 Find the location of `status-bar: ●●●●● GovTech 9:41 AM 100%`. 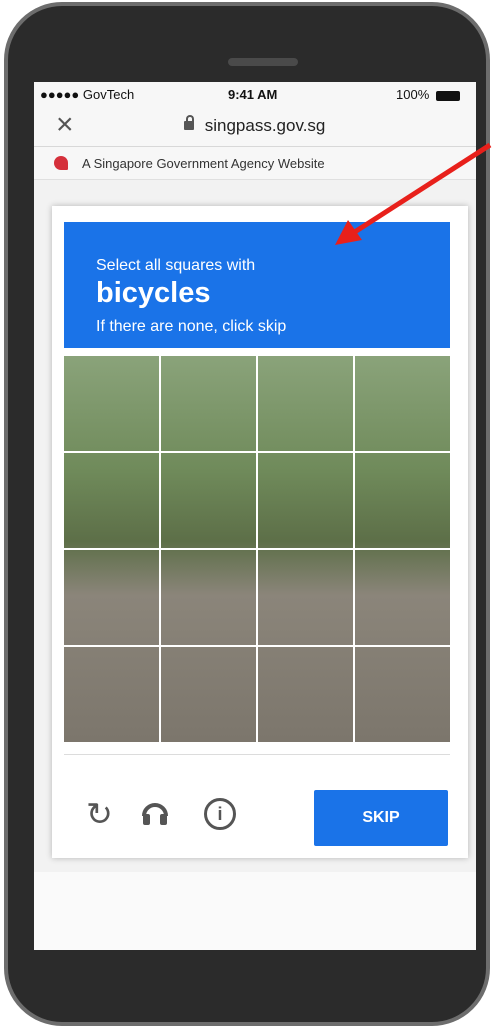

status-bar: ●●●●● GovTech 9:41 AM 100% is located at coordinates (255, 94).